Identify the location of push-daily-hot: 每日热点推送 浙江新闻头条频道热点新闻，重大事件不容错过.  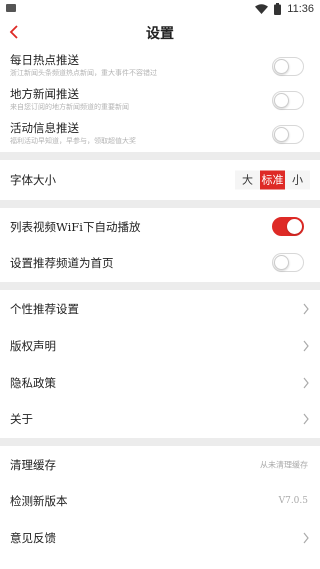
(160, 66).